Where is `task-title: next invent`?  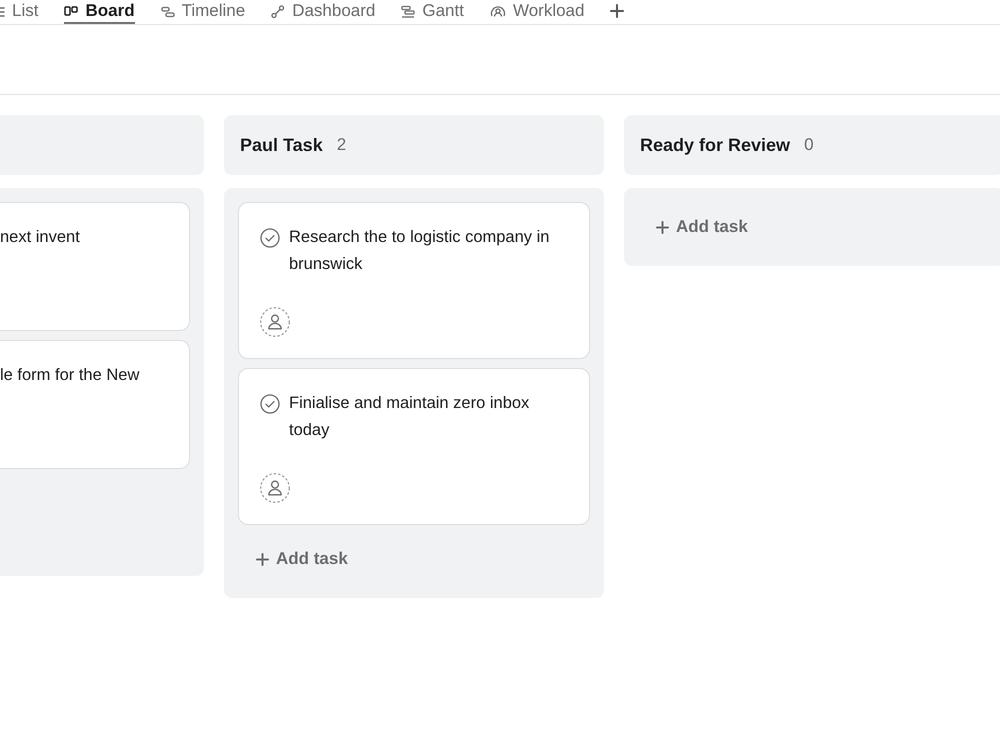
task-title: next invent is located at coordinates (40, 237).